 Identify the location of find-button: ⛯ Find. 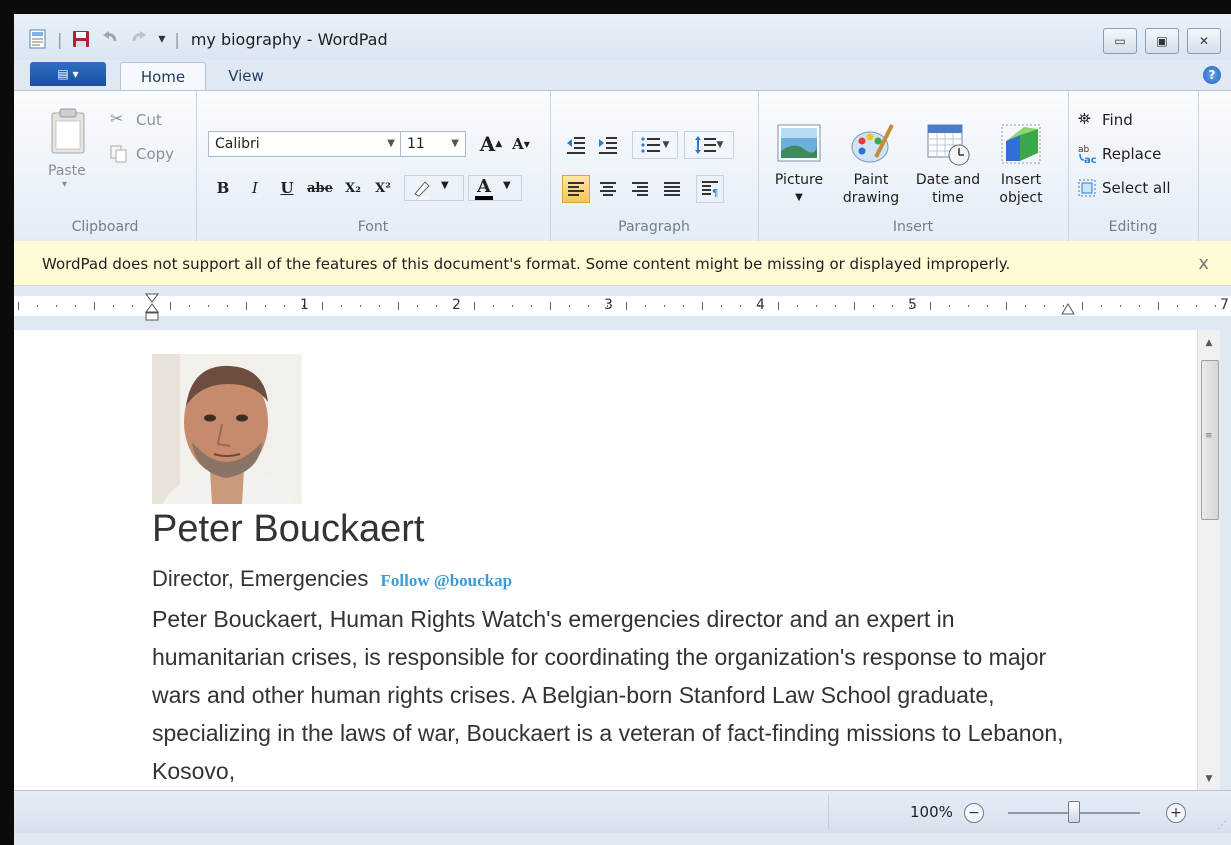
(1133, 121).